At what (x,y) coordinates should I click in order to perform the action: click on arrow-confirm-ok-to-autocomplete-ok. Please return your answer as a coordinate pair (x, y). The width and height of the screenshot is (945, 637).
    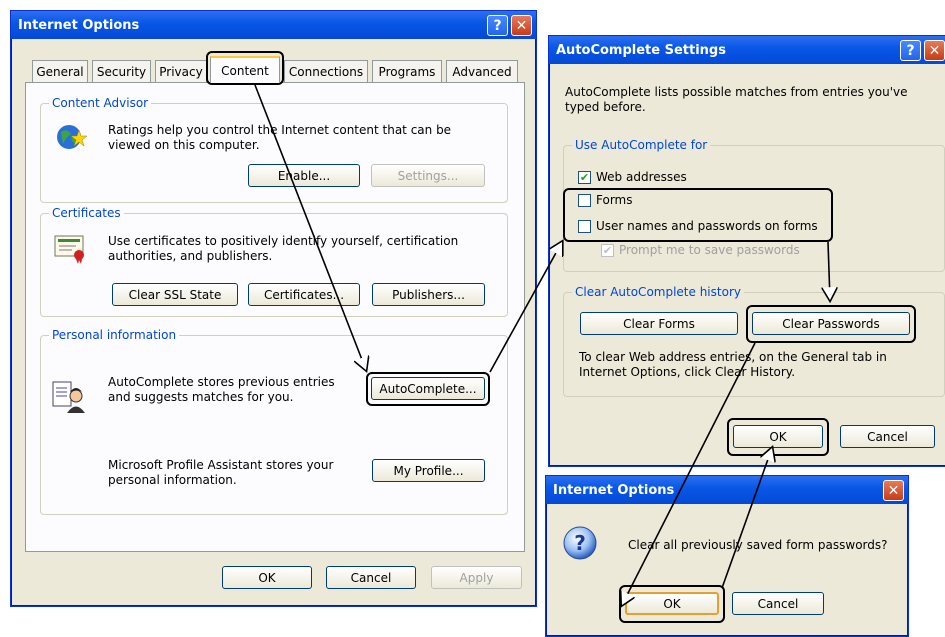
    Looking at the image, I should click on (746, 518).